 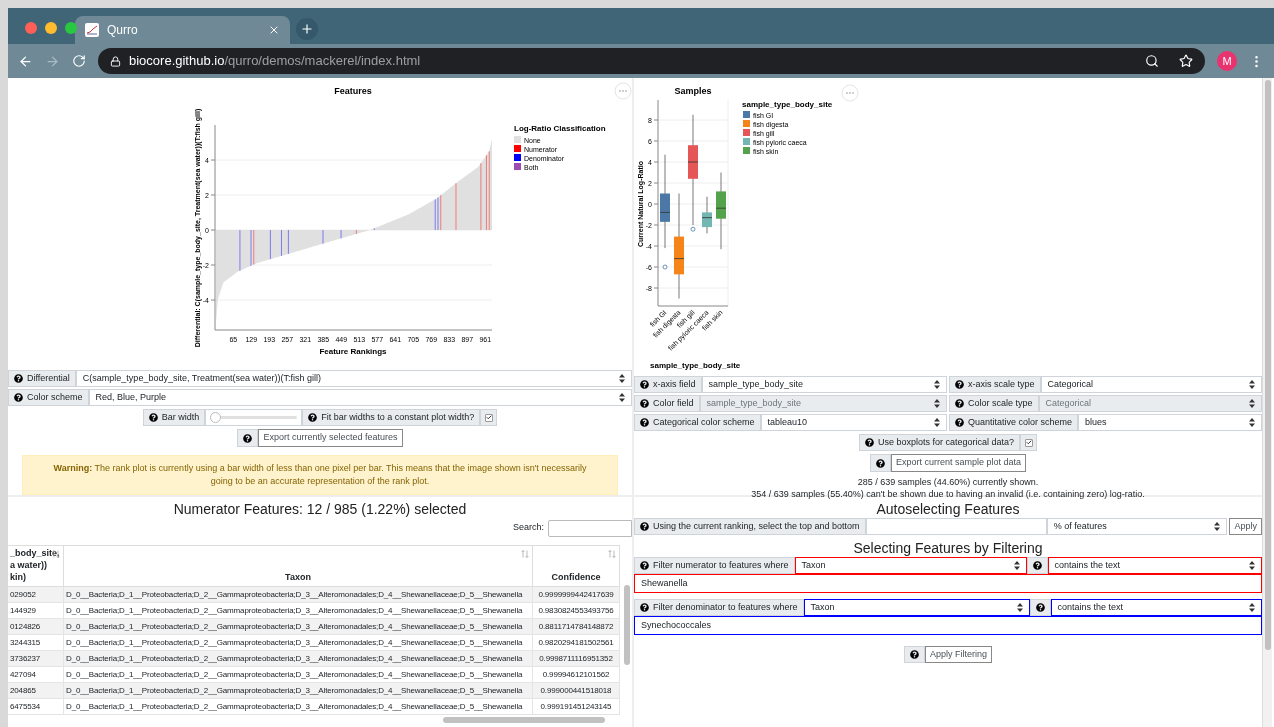 I want to click on plus-icon, so click(x=307, y=29).